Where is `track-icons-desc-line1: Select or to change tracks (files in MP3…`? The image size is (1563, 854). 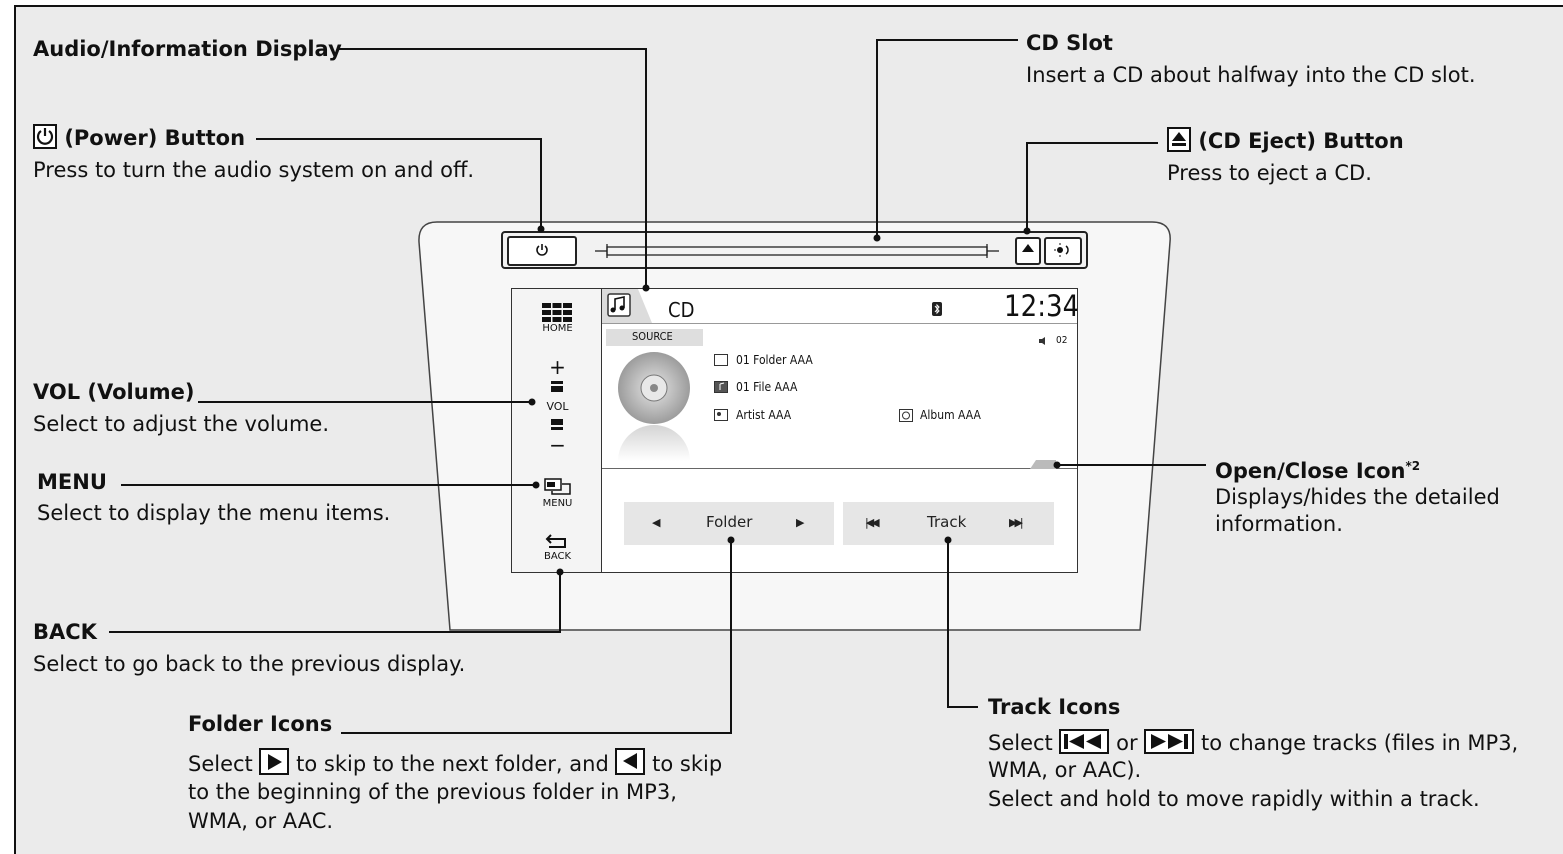
track-icons-desc-line1: Select or to change tracks (files in MP3… is located at coordinates (1253, 743).